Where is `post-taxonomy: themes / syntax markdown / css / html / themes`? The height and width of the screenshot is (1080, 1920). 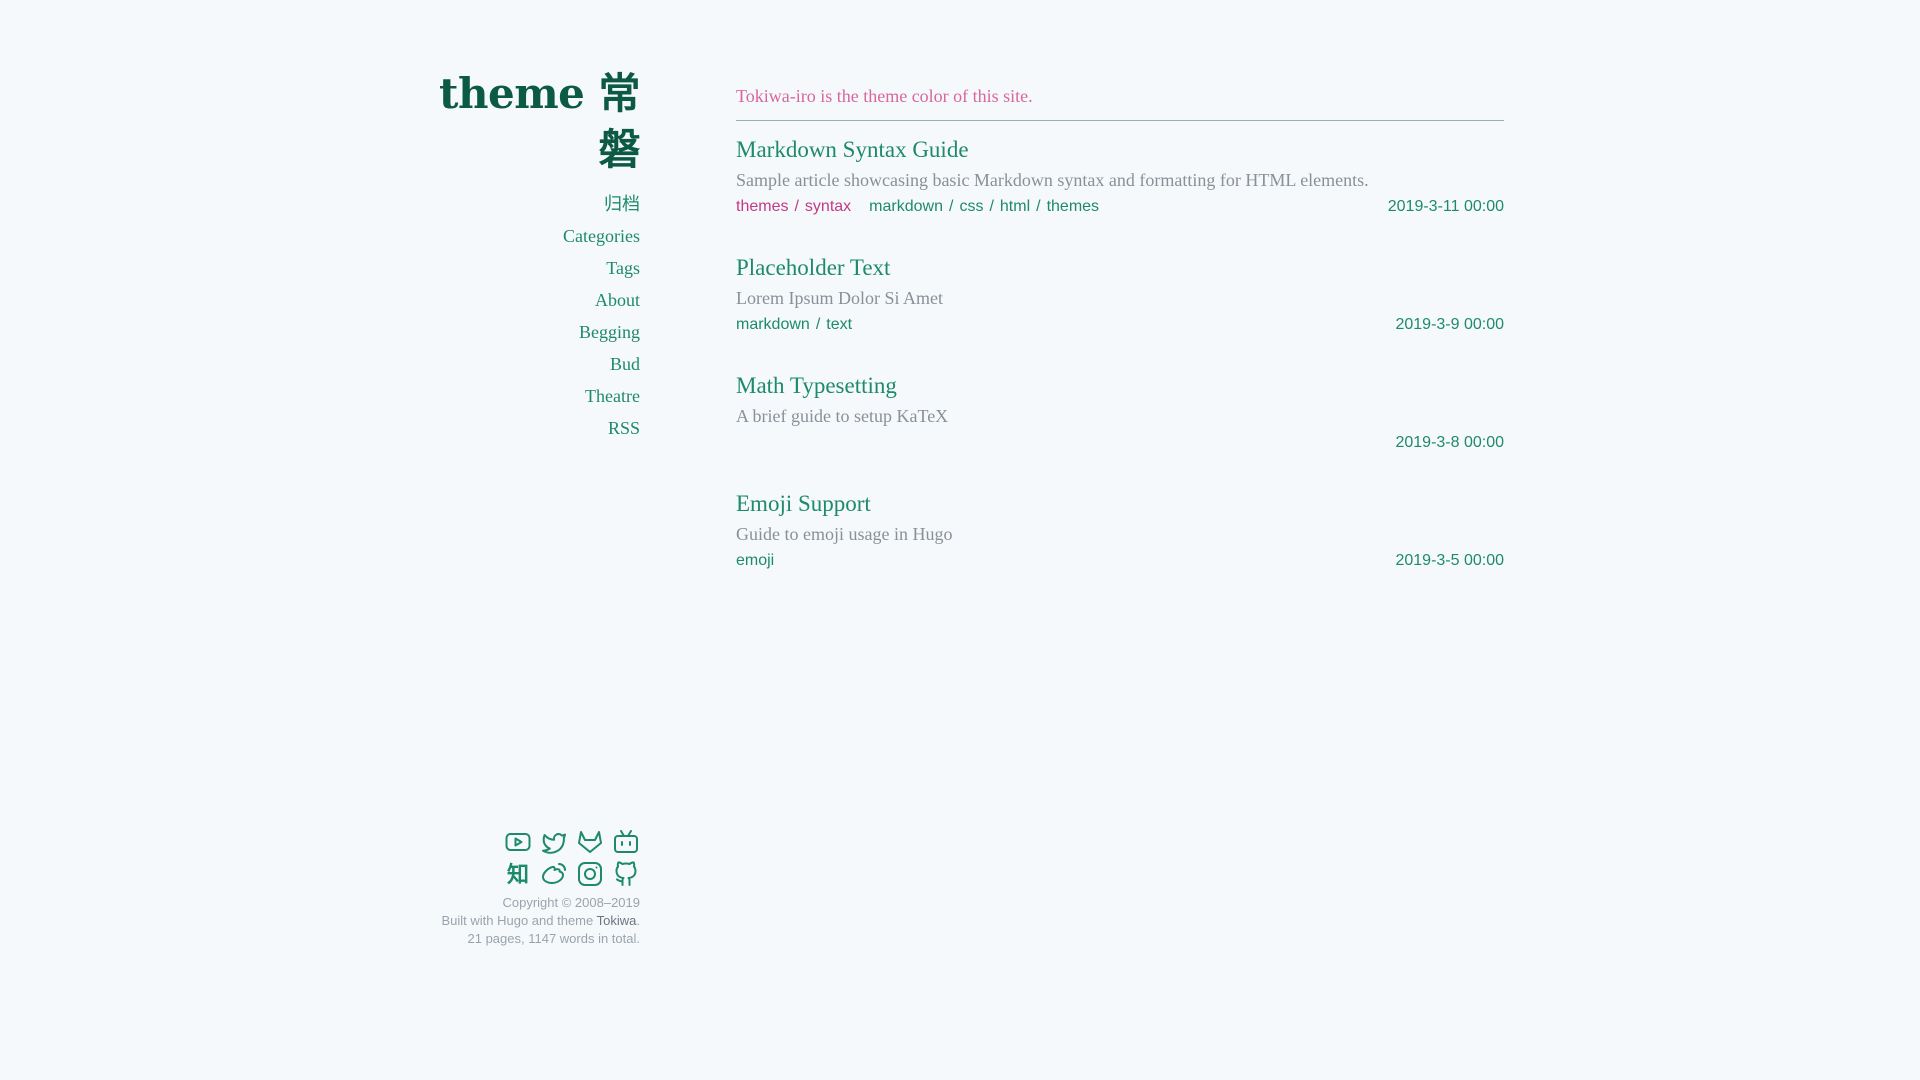
post-taxonomy: themes / syntax markdown / css / html / themes is located at coordinates (917, 207).